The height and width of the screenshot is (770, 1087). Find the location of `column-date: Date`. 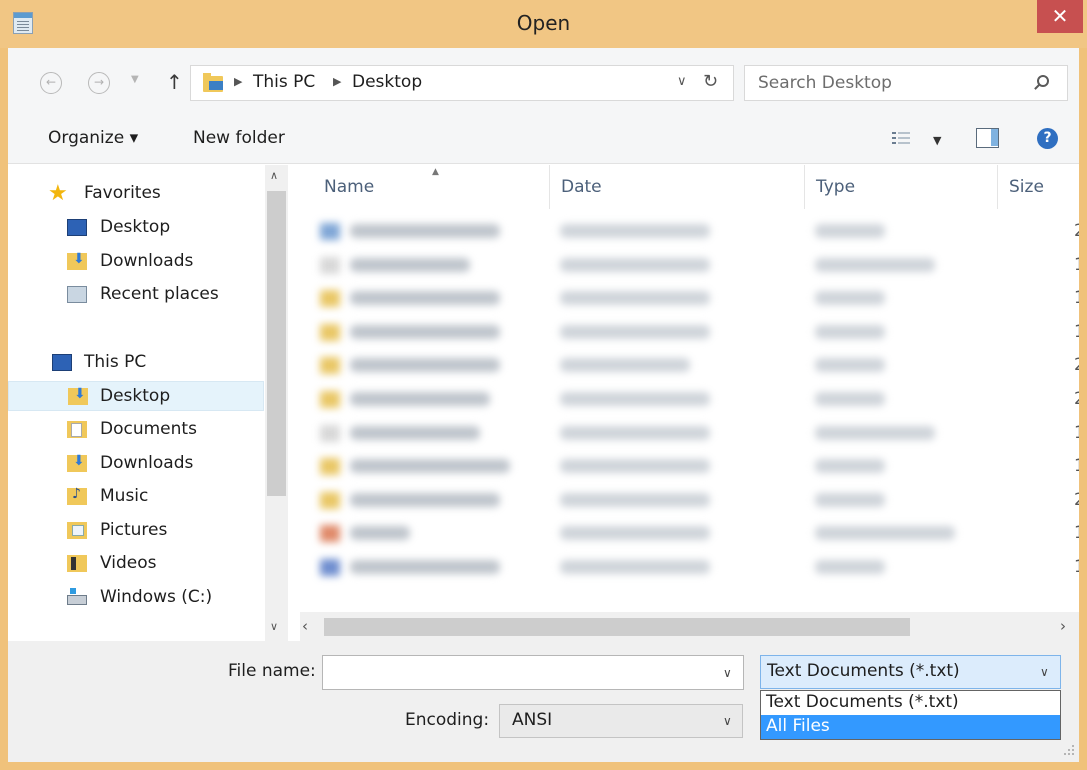

column-date: Date is located at coordinates (581, 187).